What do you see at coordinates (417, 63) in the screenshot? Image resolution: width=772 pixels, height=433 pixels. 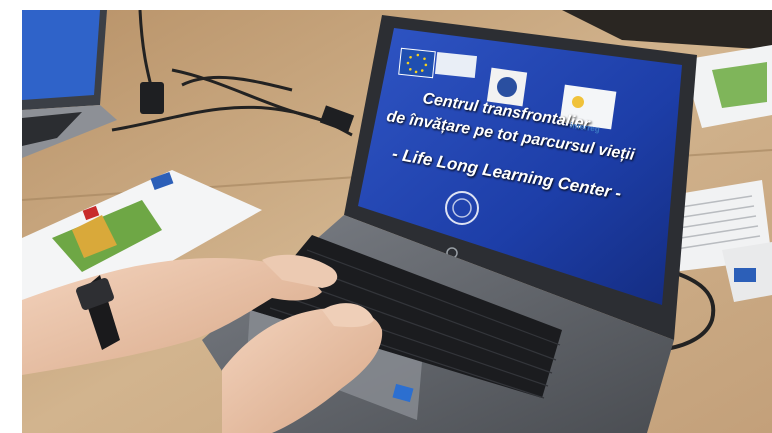 I see `eu-flag-icon` at bounding box center [417, 63].